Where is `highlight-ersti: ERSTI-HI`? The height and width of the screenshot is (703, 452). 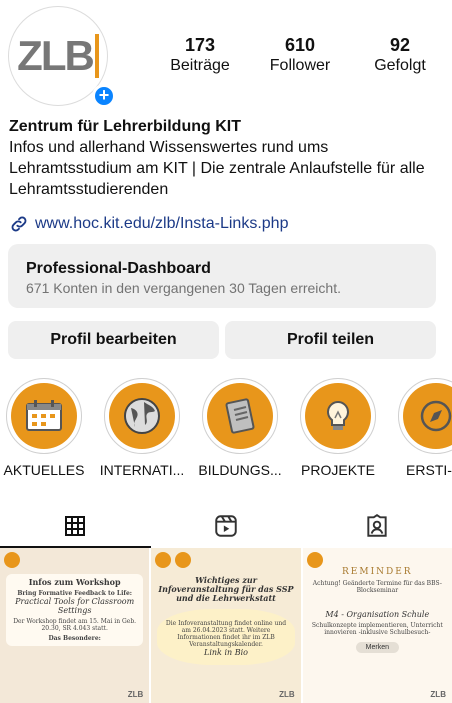
highlight-ersti: ERSTI-HI is located at coordinates (421, 428).